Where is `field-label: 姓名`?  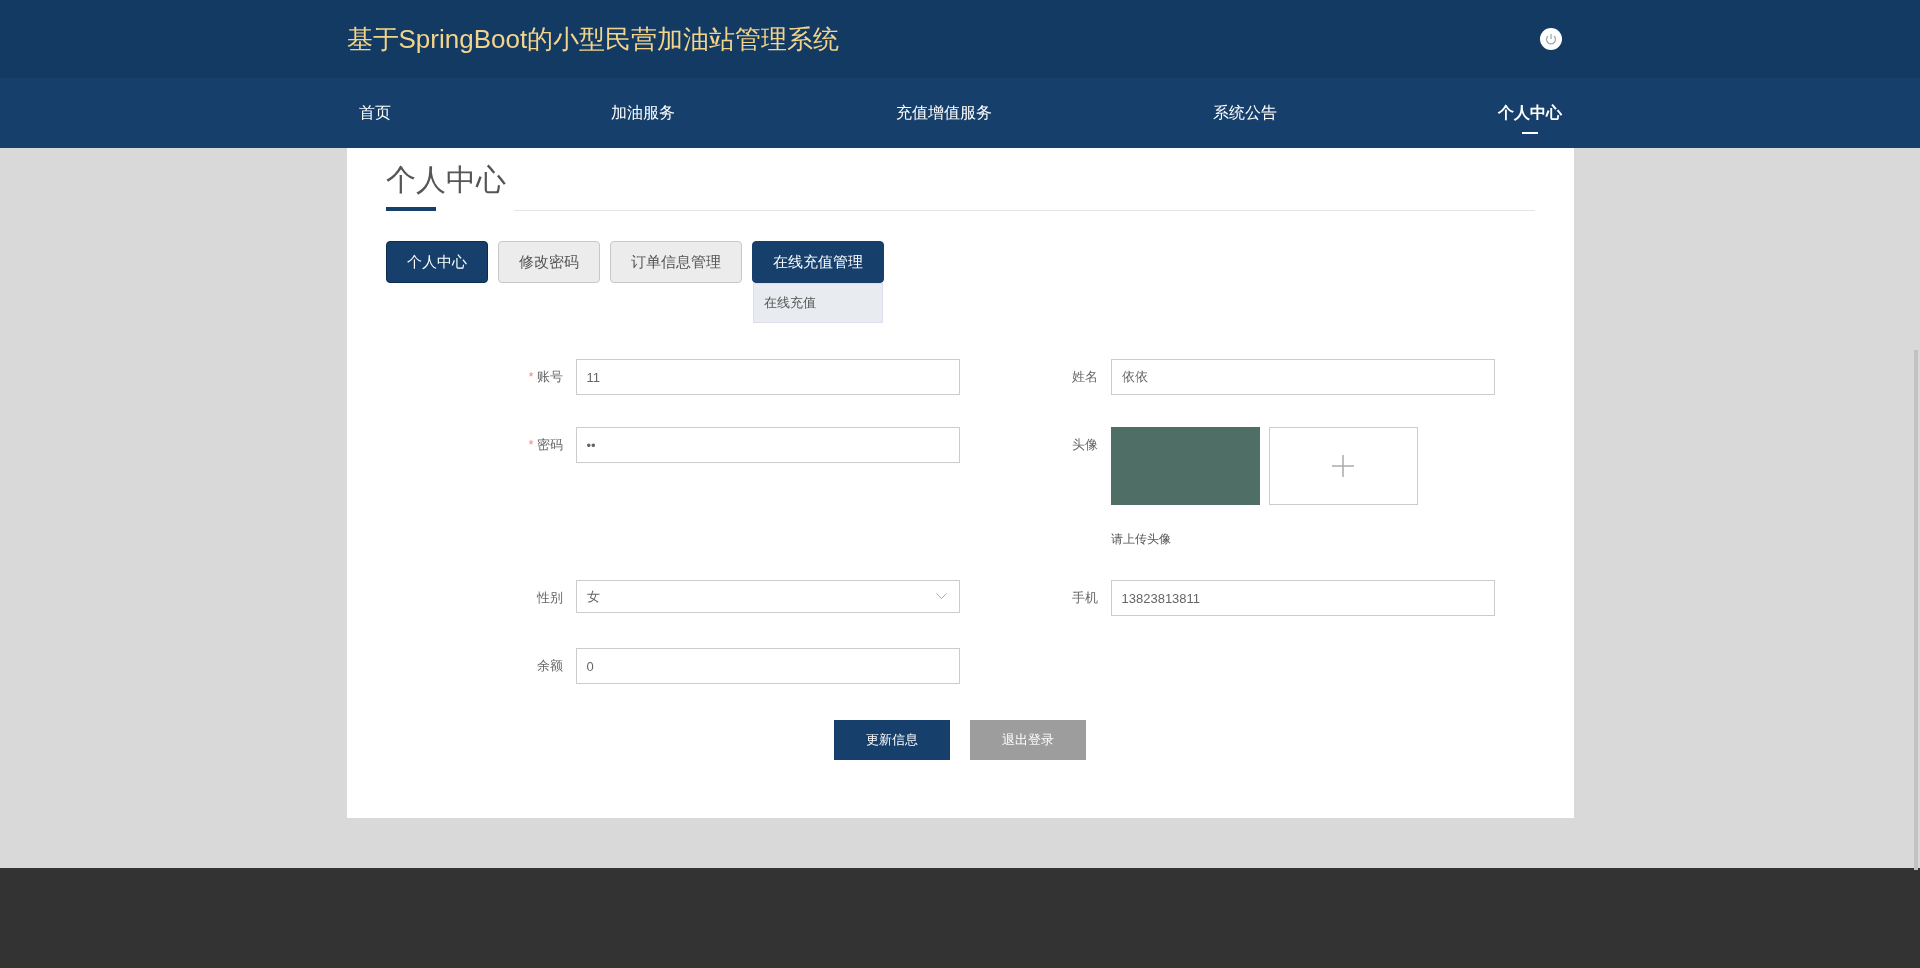
field-label: 姓名 is located at coordinates (1084, 376).